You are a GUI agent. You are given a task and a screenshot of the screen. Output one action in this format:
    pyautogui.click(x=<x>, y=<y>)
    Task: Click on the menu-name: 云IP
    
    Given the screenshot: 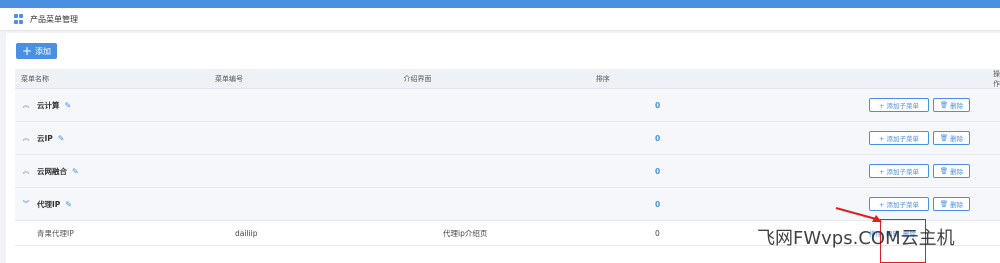 What is the action you would take?
    pyautogui.click(x=45, y=138)
    